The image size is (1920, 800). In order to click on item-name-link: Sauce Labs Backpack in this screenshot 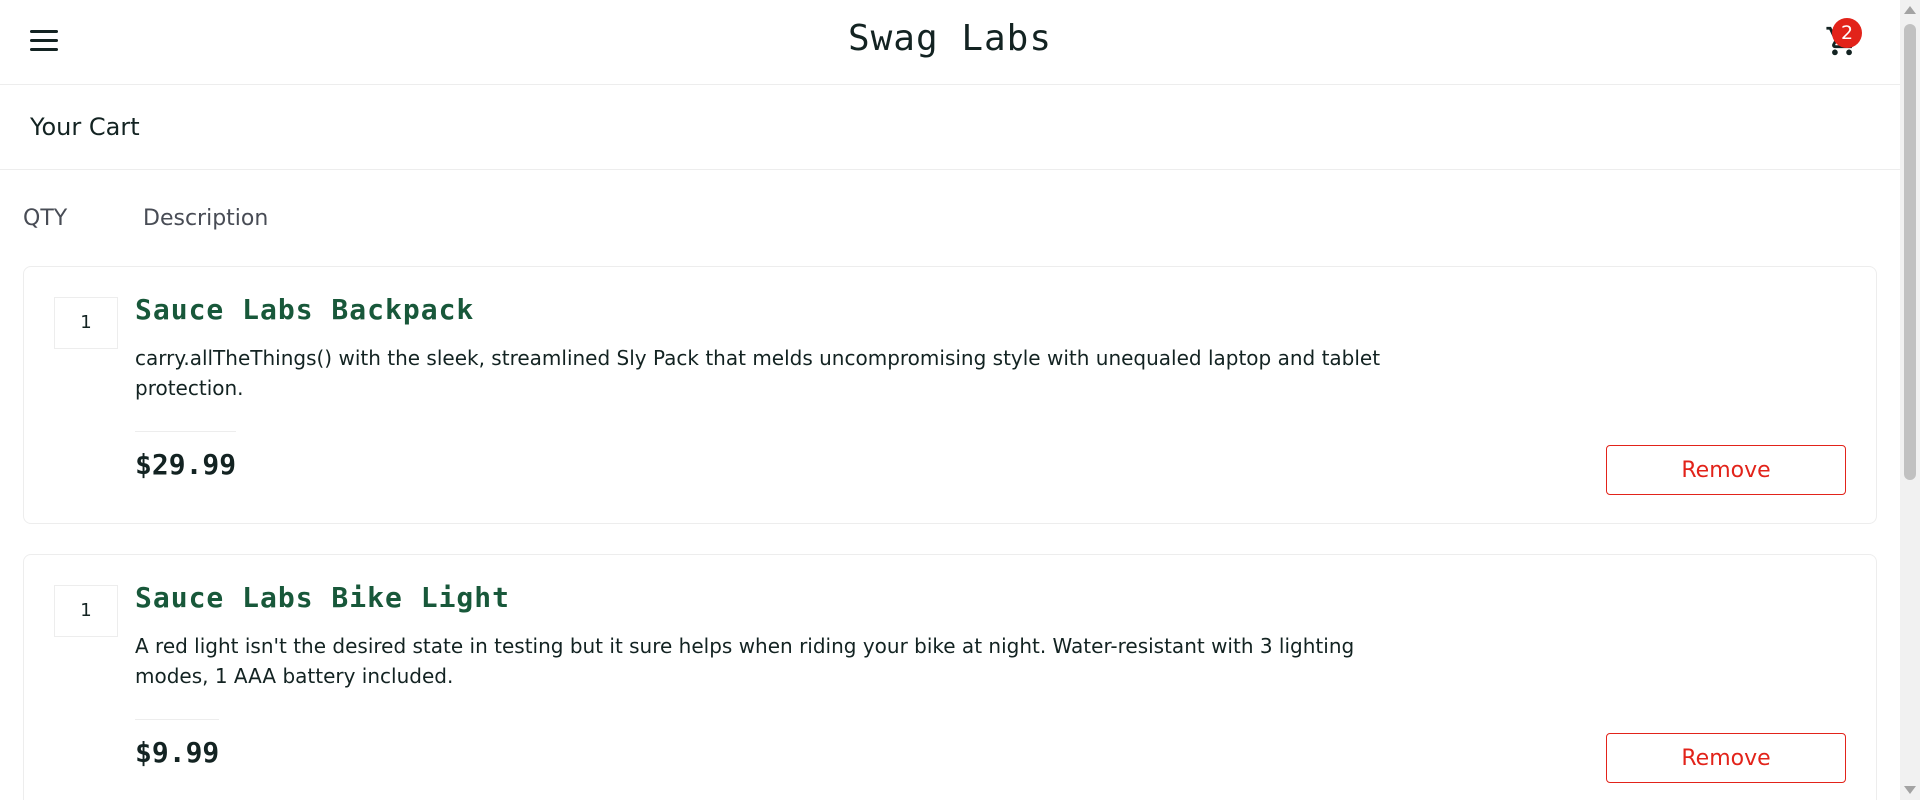, I will do `click(304, 309)`.